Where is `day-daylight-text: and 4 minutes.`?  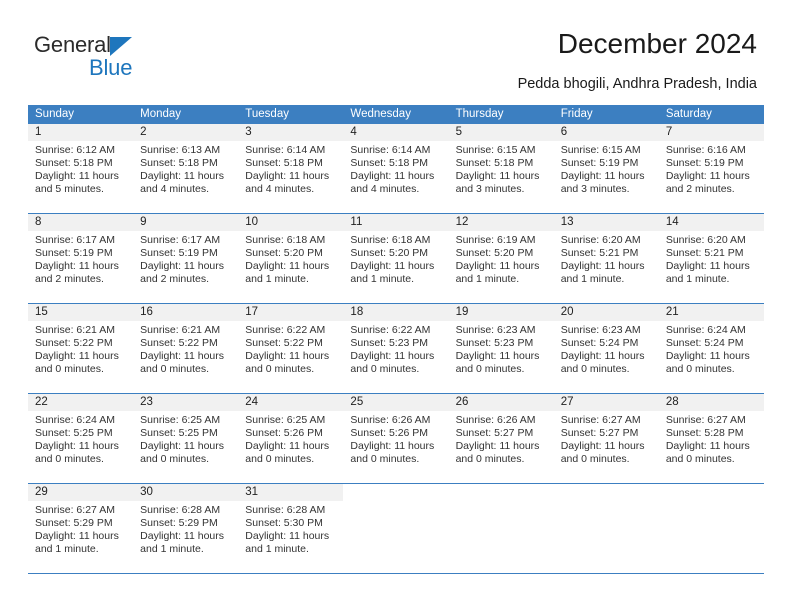
day-daylight-text: and 4 minutes. is located at coordinates (175, 189).